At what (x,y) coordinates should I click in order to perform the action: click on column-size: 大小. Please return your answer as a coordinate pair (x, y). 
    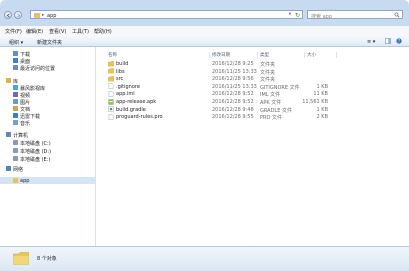
    Looking at the image, I should click on (311, 55).